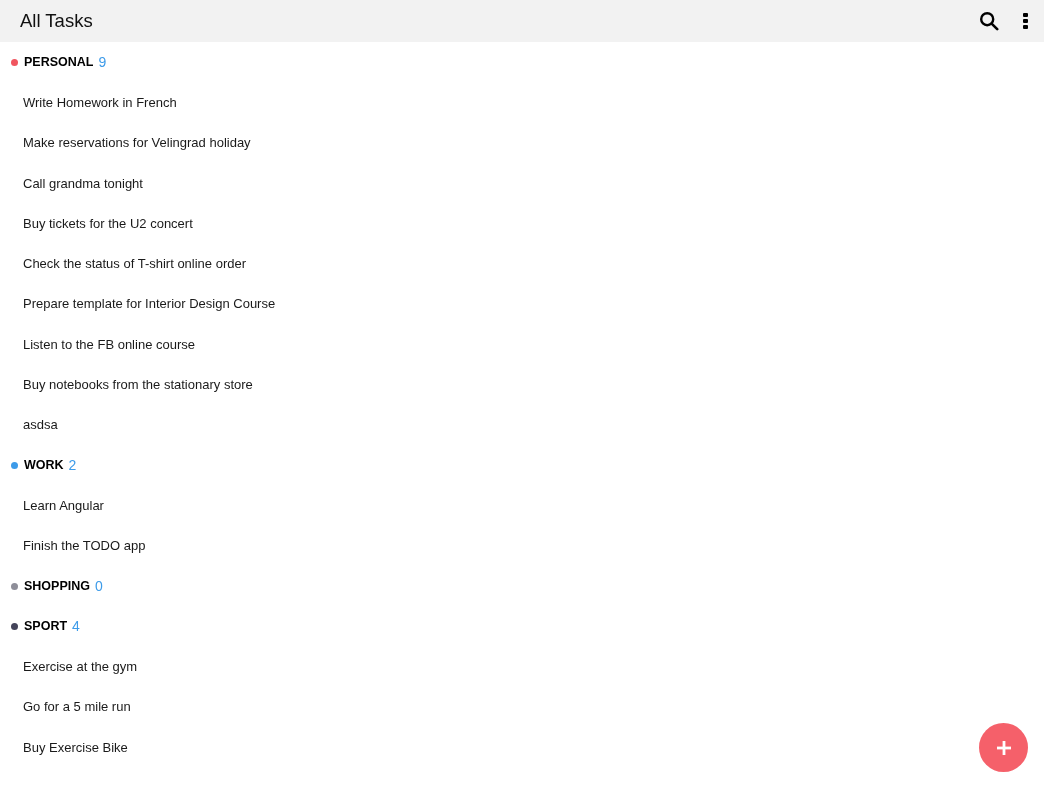  Describe the element at coordinates (77, 707) in the screenshot. I see `task-item: Go for a 5 mile run` at that location.